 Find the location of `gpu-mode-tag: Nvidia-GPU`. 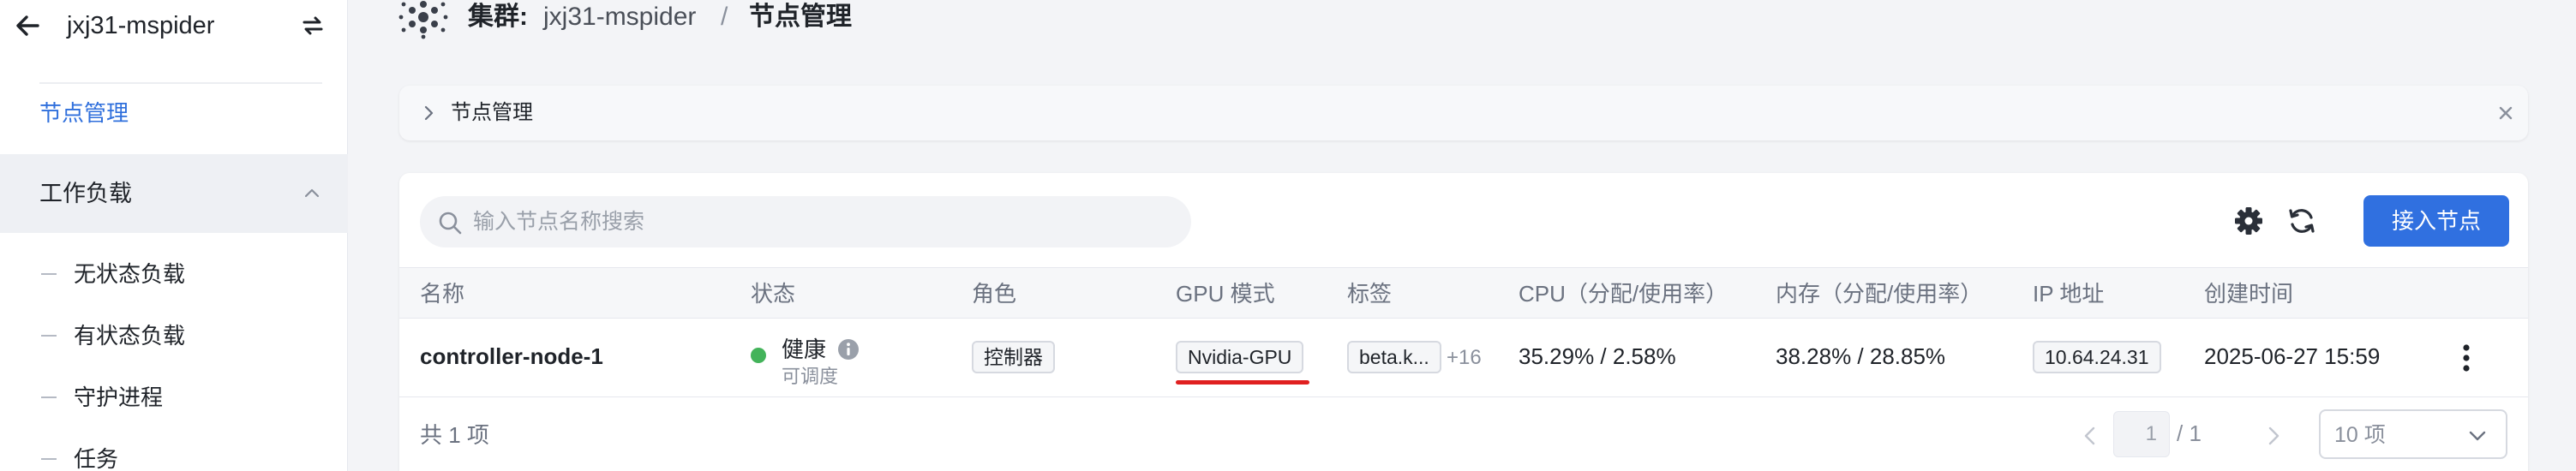

gpu-mode-tag: Nvidia-GPU is located at coordinates (1240, 357).